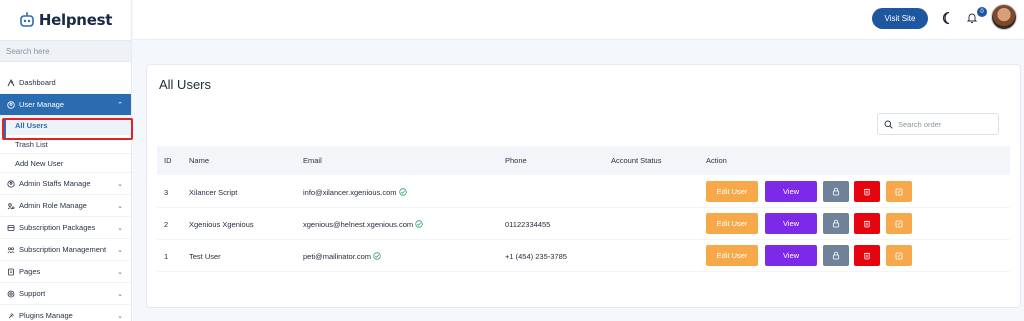 This screenshot has width=1024, height=321. I want to click on cell-id: 2, so click(166, 224).